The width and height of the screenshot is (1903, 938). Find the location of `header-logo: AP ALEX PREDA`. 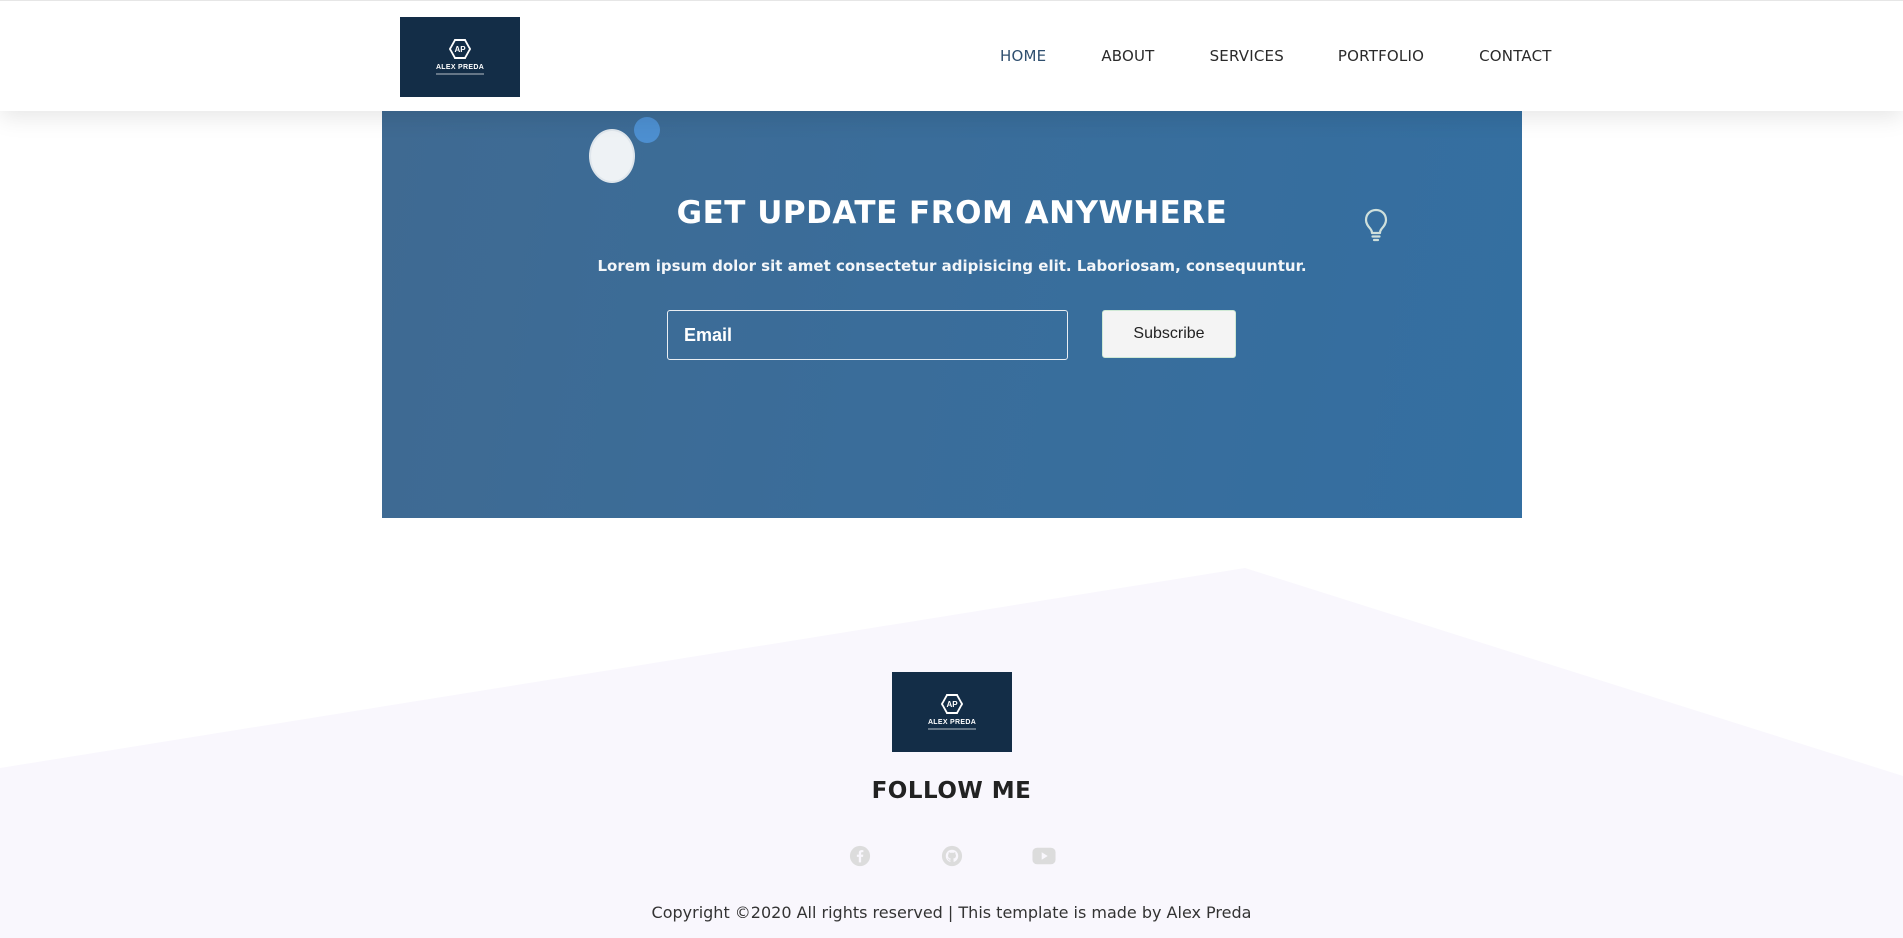

header-logo: AP ALEX PREDA is located at coordinates (460, 57).